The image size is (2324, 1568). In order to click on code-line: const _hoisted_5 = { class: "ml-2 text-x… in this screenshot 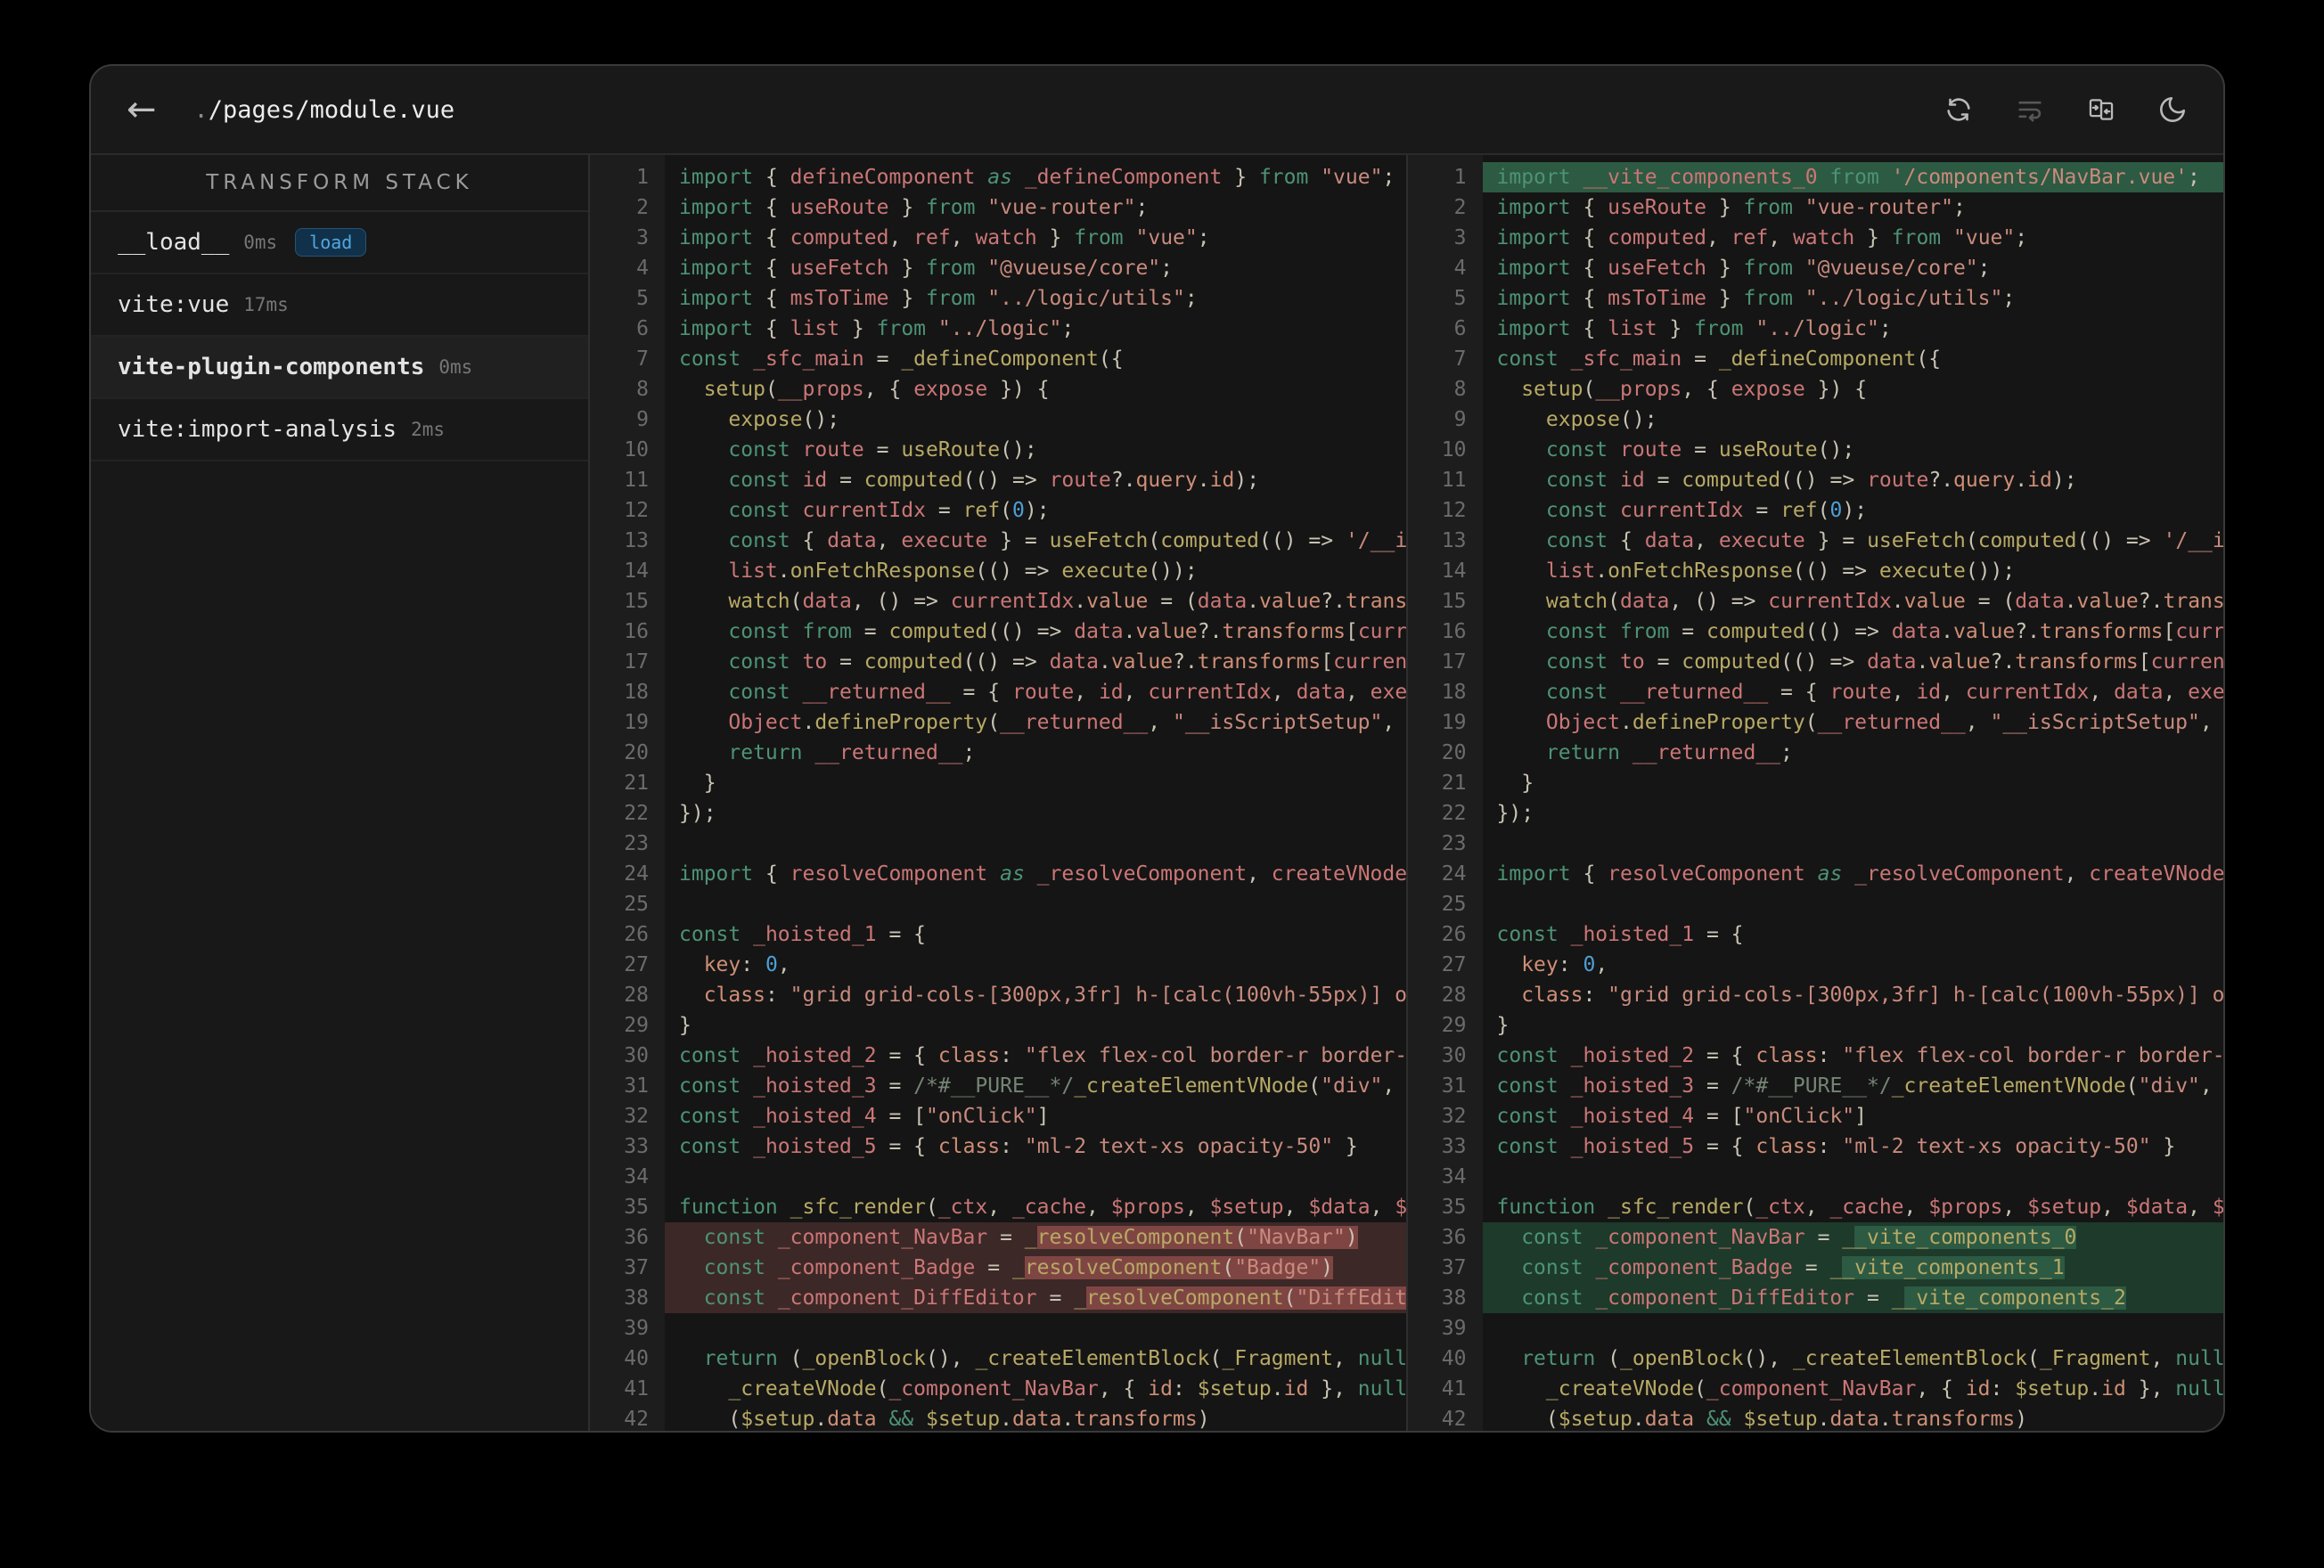, I will do `click(1018, 1146)`.